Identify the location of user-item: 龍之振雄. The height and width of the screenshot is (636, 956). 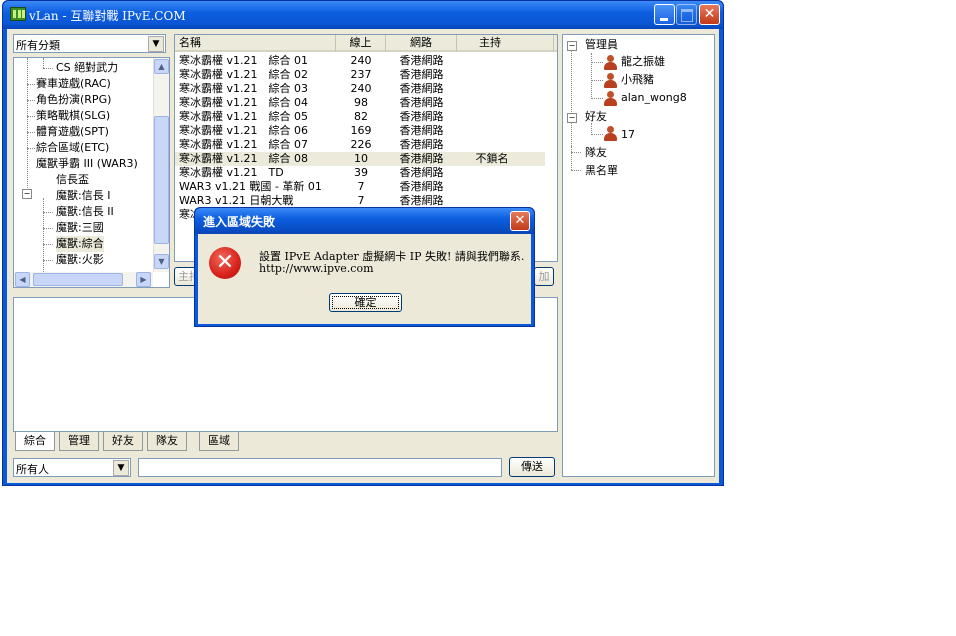
(643, 62).